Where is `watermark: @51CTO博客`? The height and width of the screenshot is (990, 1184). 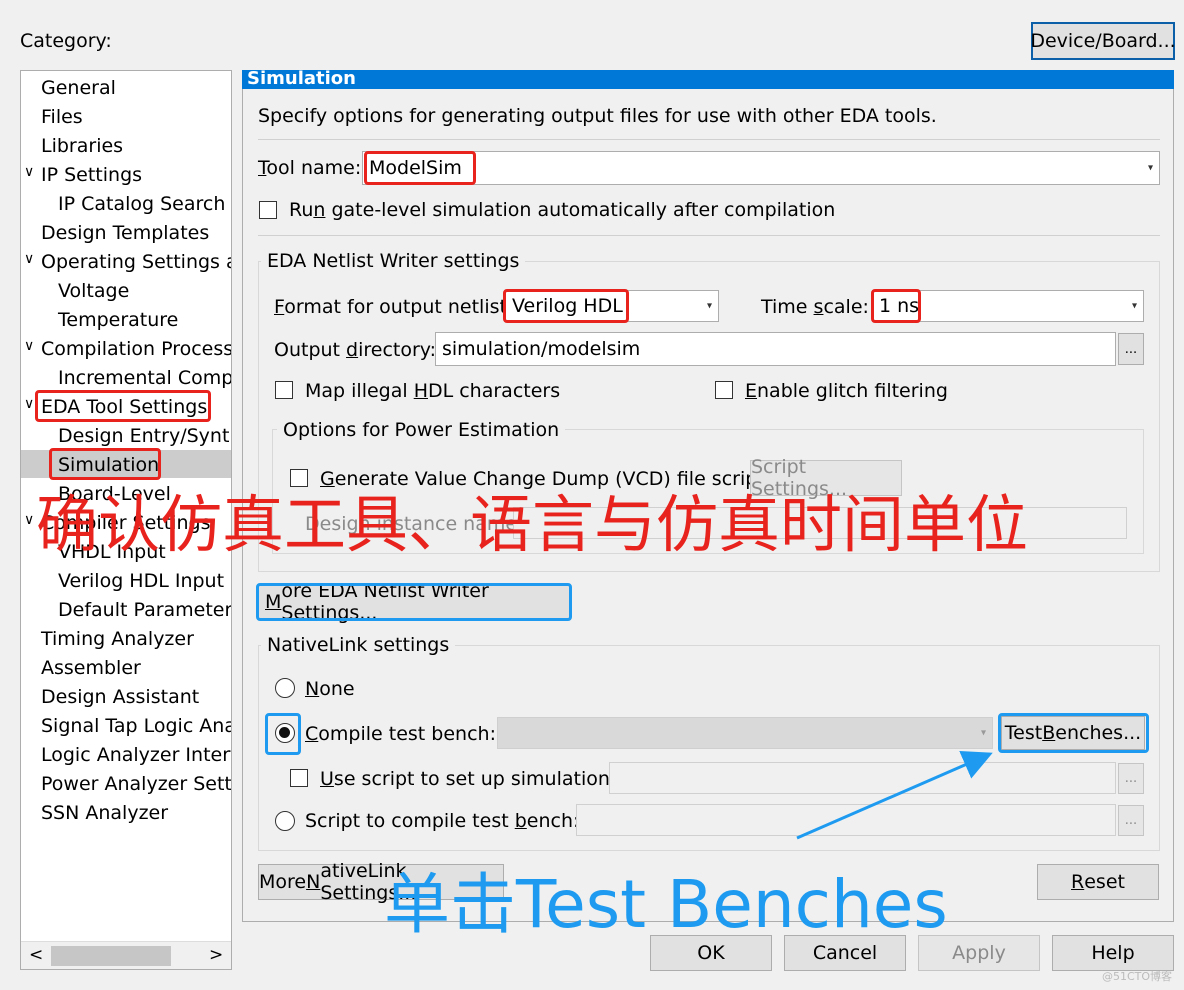
watermark: @51CTO博客 is located at coordinates (1137, 976).